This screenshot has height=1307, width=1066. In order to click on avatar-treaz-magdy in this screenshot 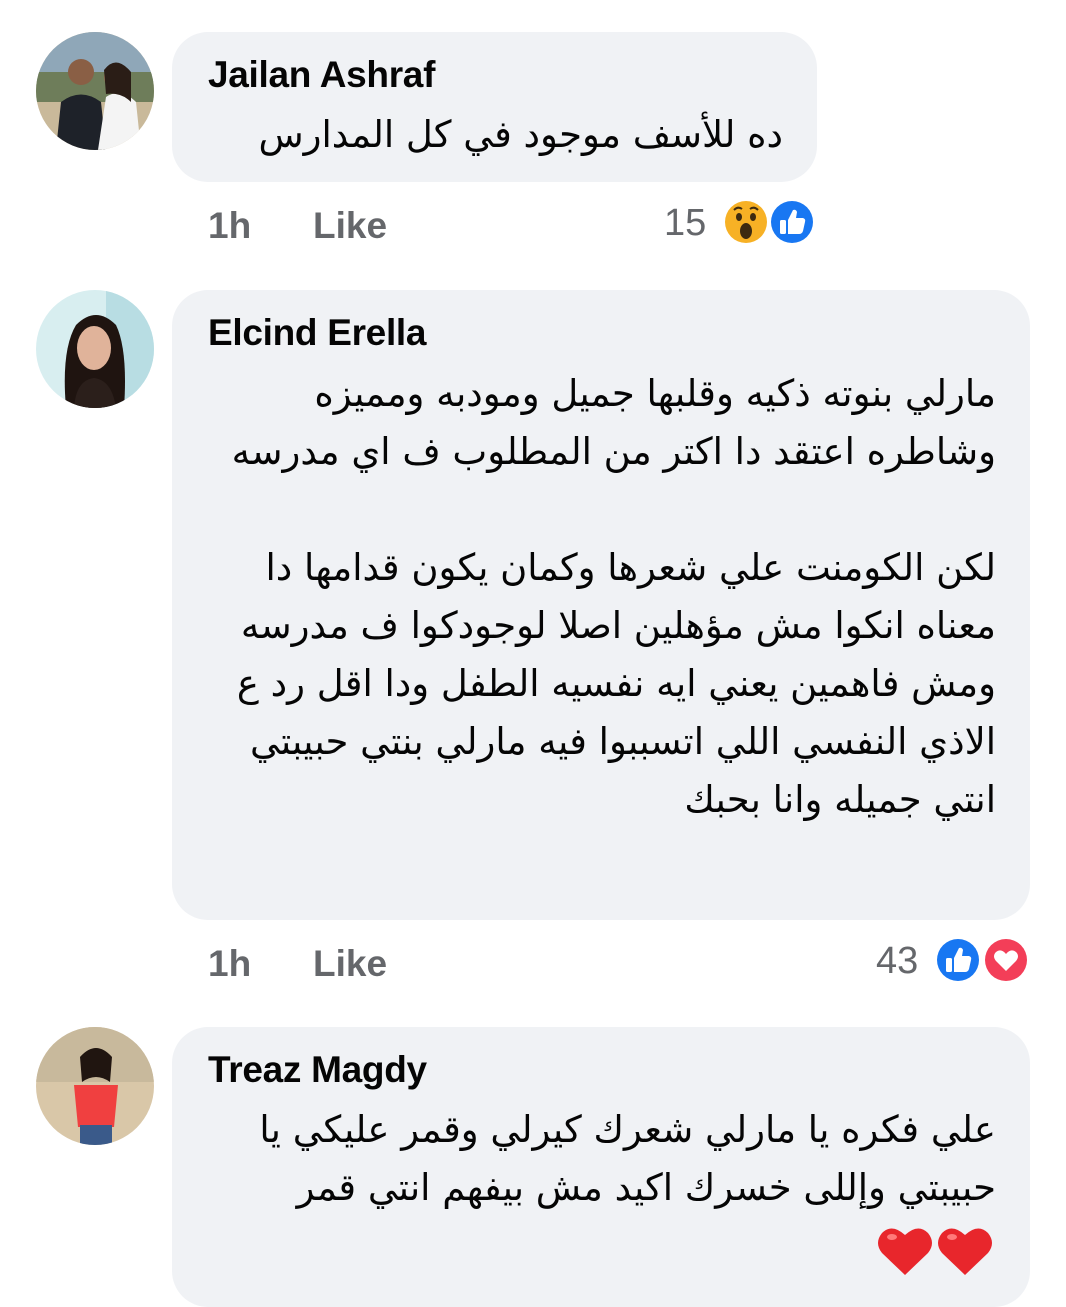, I will do `click(95, 1086)`.